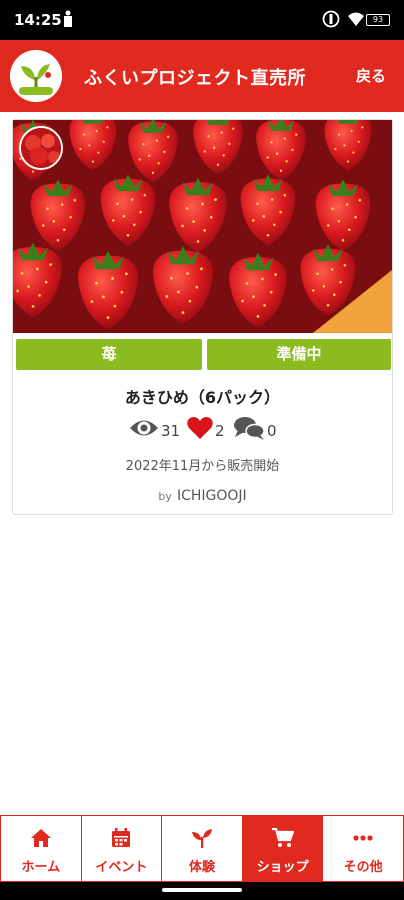  I want to click on status-time: 14:25, so click(38, 20).